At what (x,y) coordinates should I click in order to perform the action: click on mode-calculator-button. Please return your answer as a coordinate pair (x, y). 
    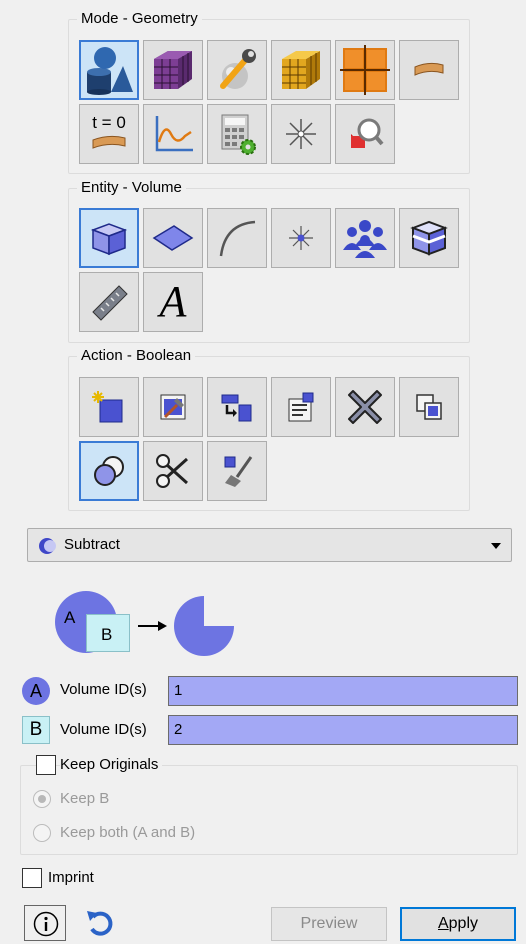
    Looking at the image, I should click on (237, 134).